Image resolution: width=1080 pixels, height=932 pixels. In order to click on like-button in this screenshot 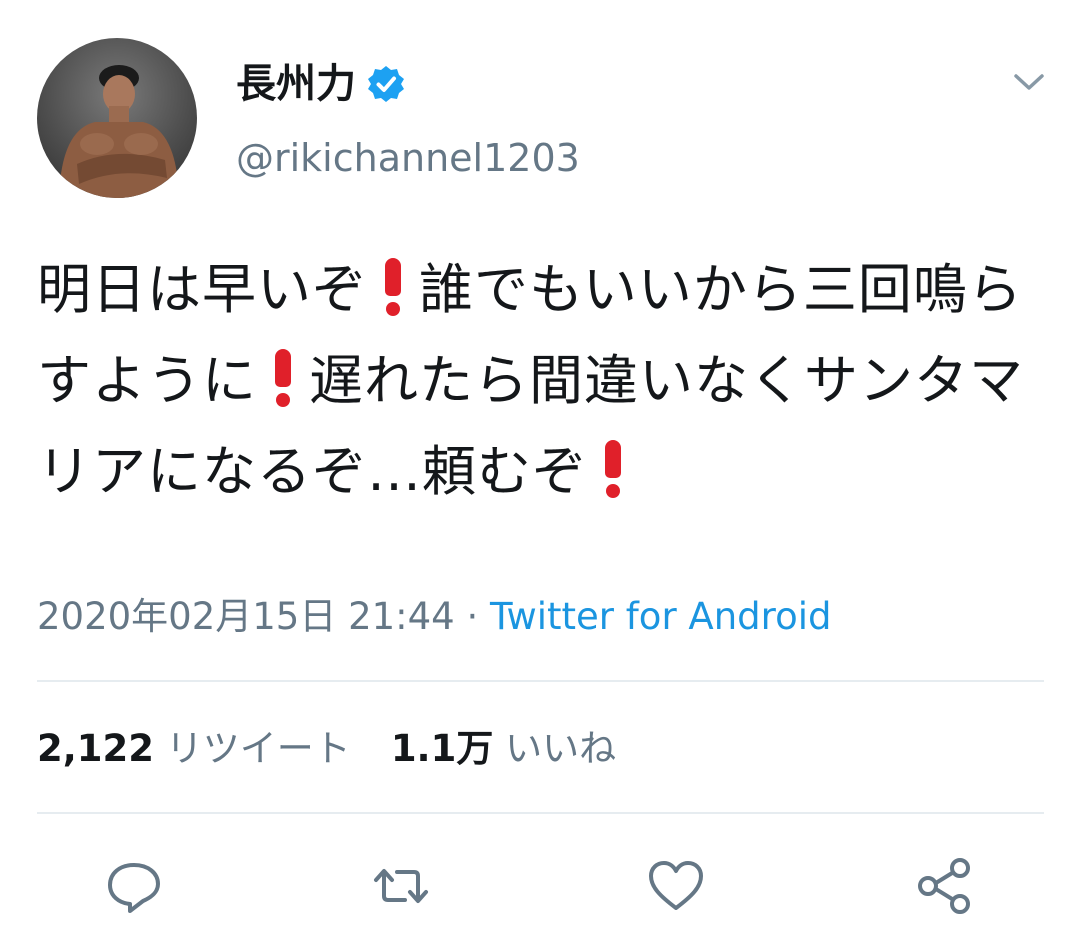, I will do `click(676, 886)`.